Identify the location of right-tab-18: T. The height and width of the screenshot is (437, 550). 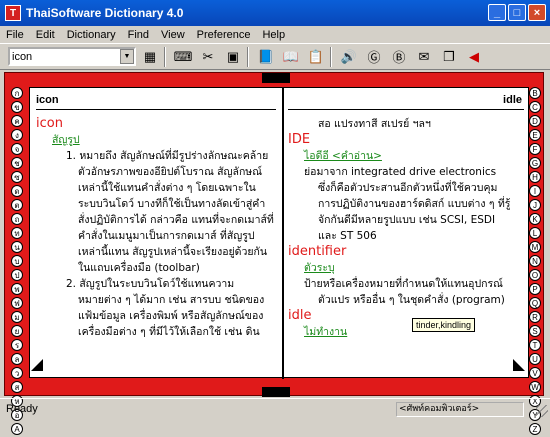
(535, 345).